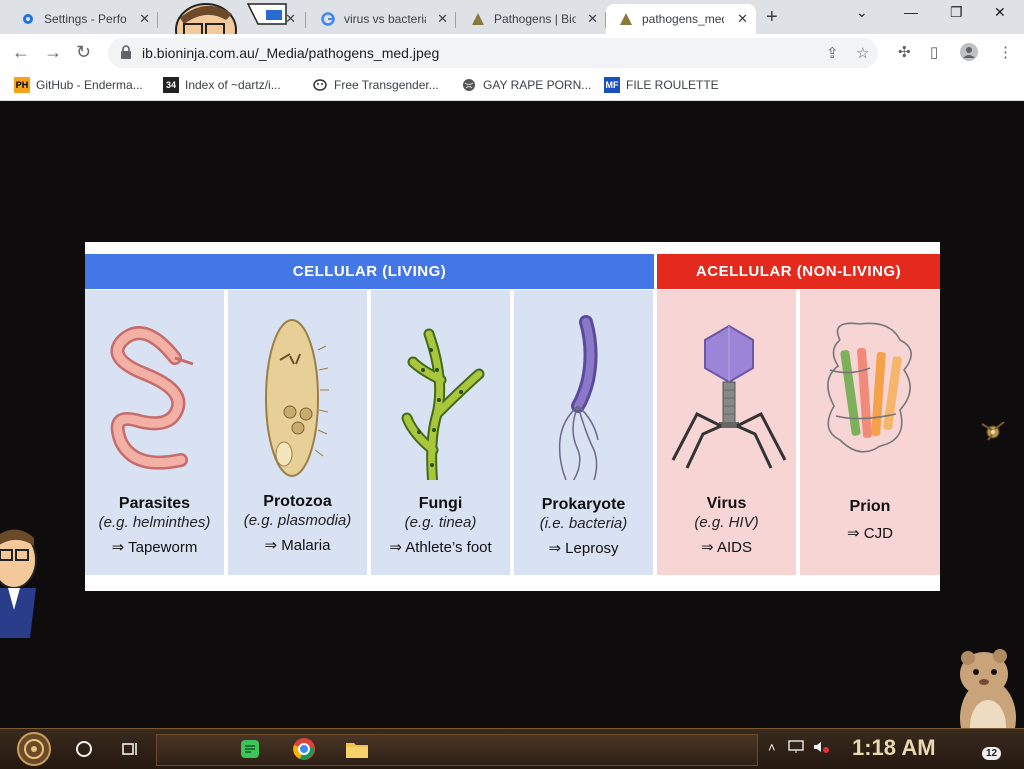  Describe the element at coordinates (171, 85) in the screenshot. I see `34-icon: 34` at that location.